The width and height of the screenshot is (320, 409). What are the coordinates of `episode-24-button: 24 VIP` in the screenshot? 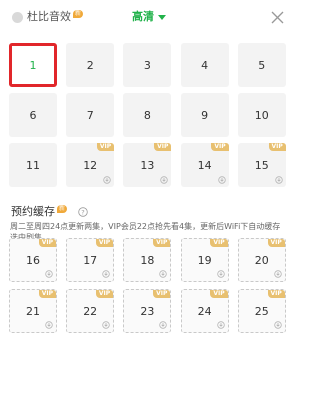 It's located at (204, 311).